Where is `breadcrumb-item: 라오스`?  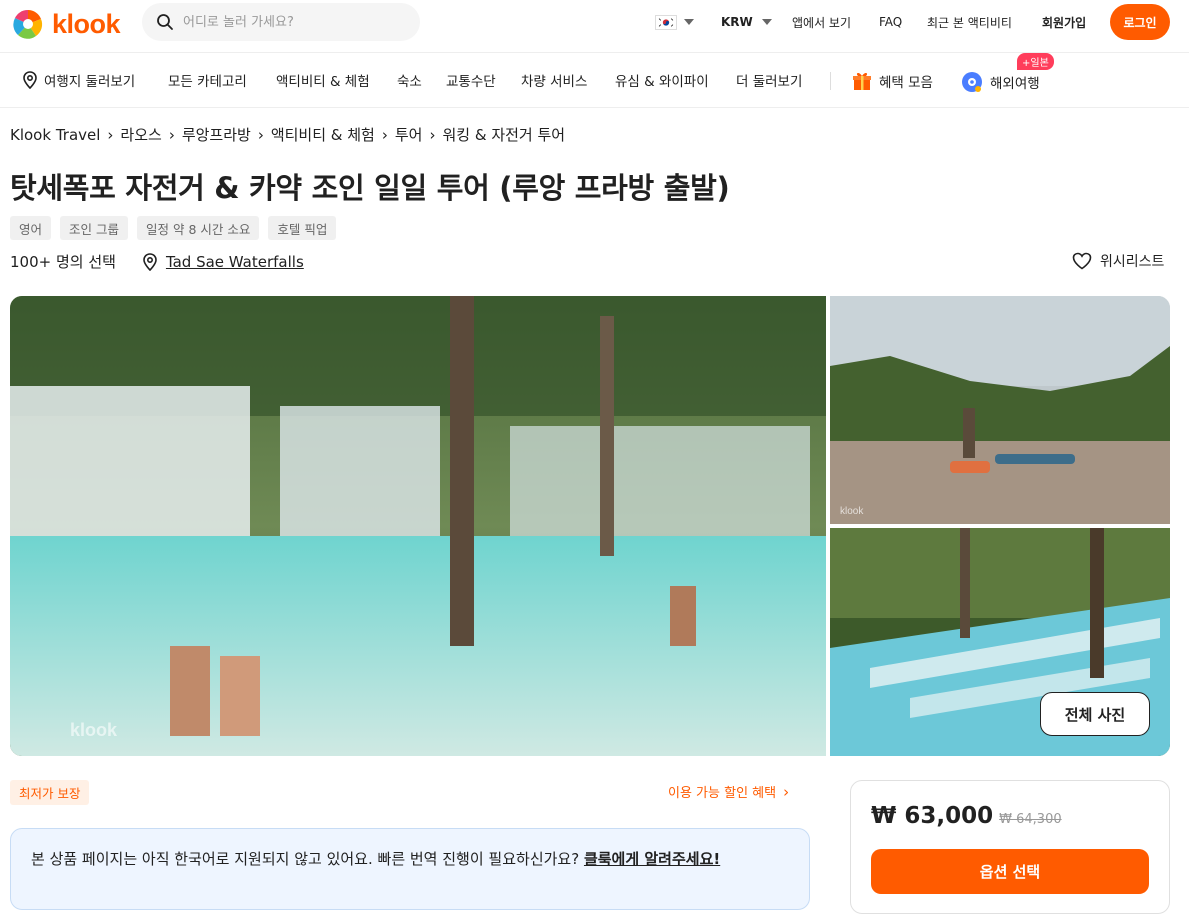
breadcrumb-item: 라오스 is located at coordinates (140, 134).